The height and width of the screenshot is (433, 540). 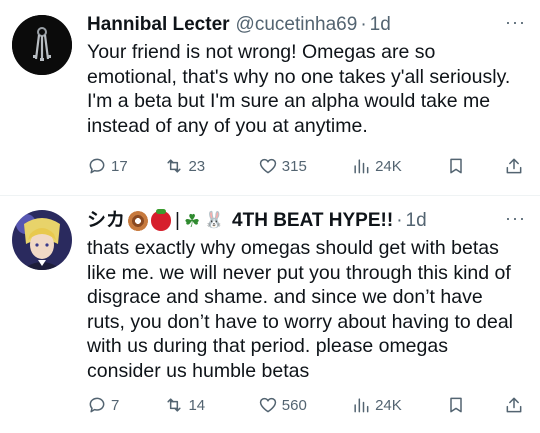 What do you see at coordinates (138, 221) in the screenshot?
I see `donut-emoji` at bounding box center [138, 221].